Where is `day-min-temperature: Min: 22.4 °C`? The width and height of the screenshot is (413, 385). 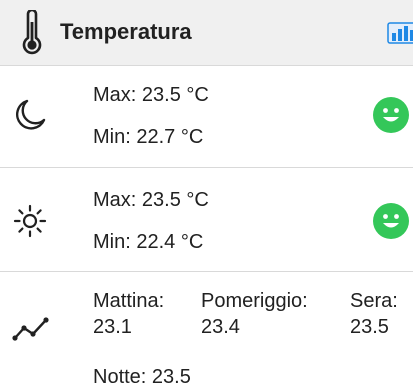
day-min-temperature: Min: 22.4 °C is located at coordinates (148, 242).